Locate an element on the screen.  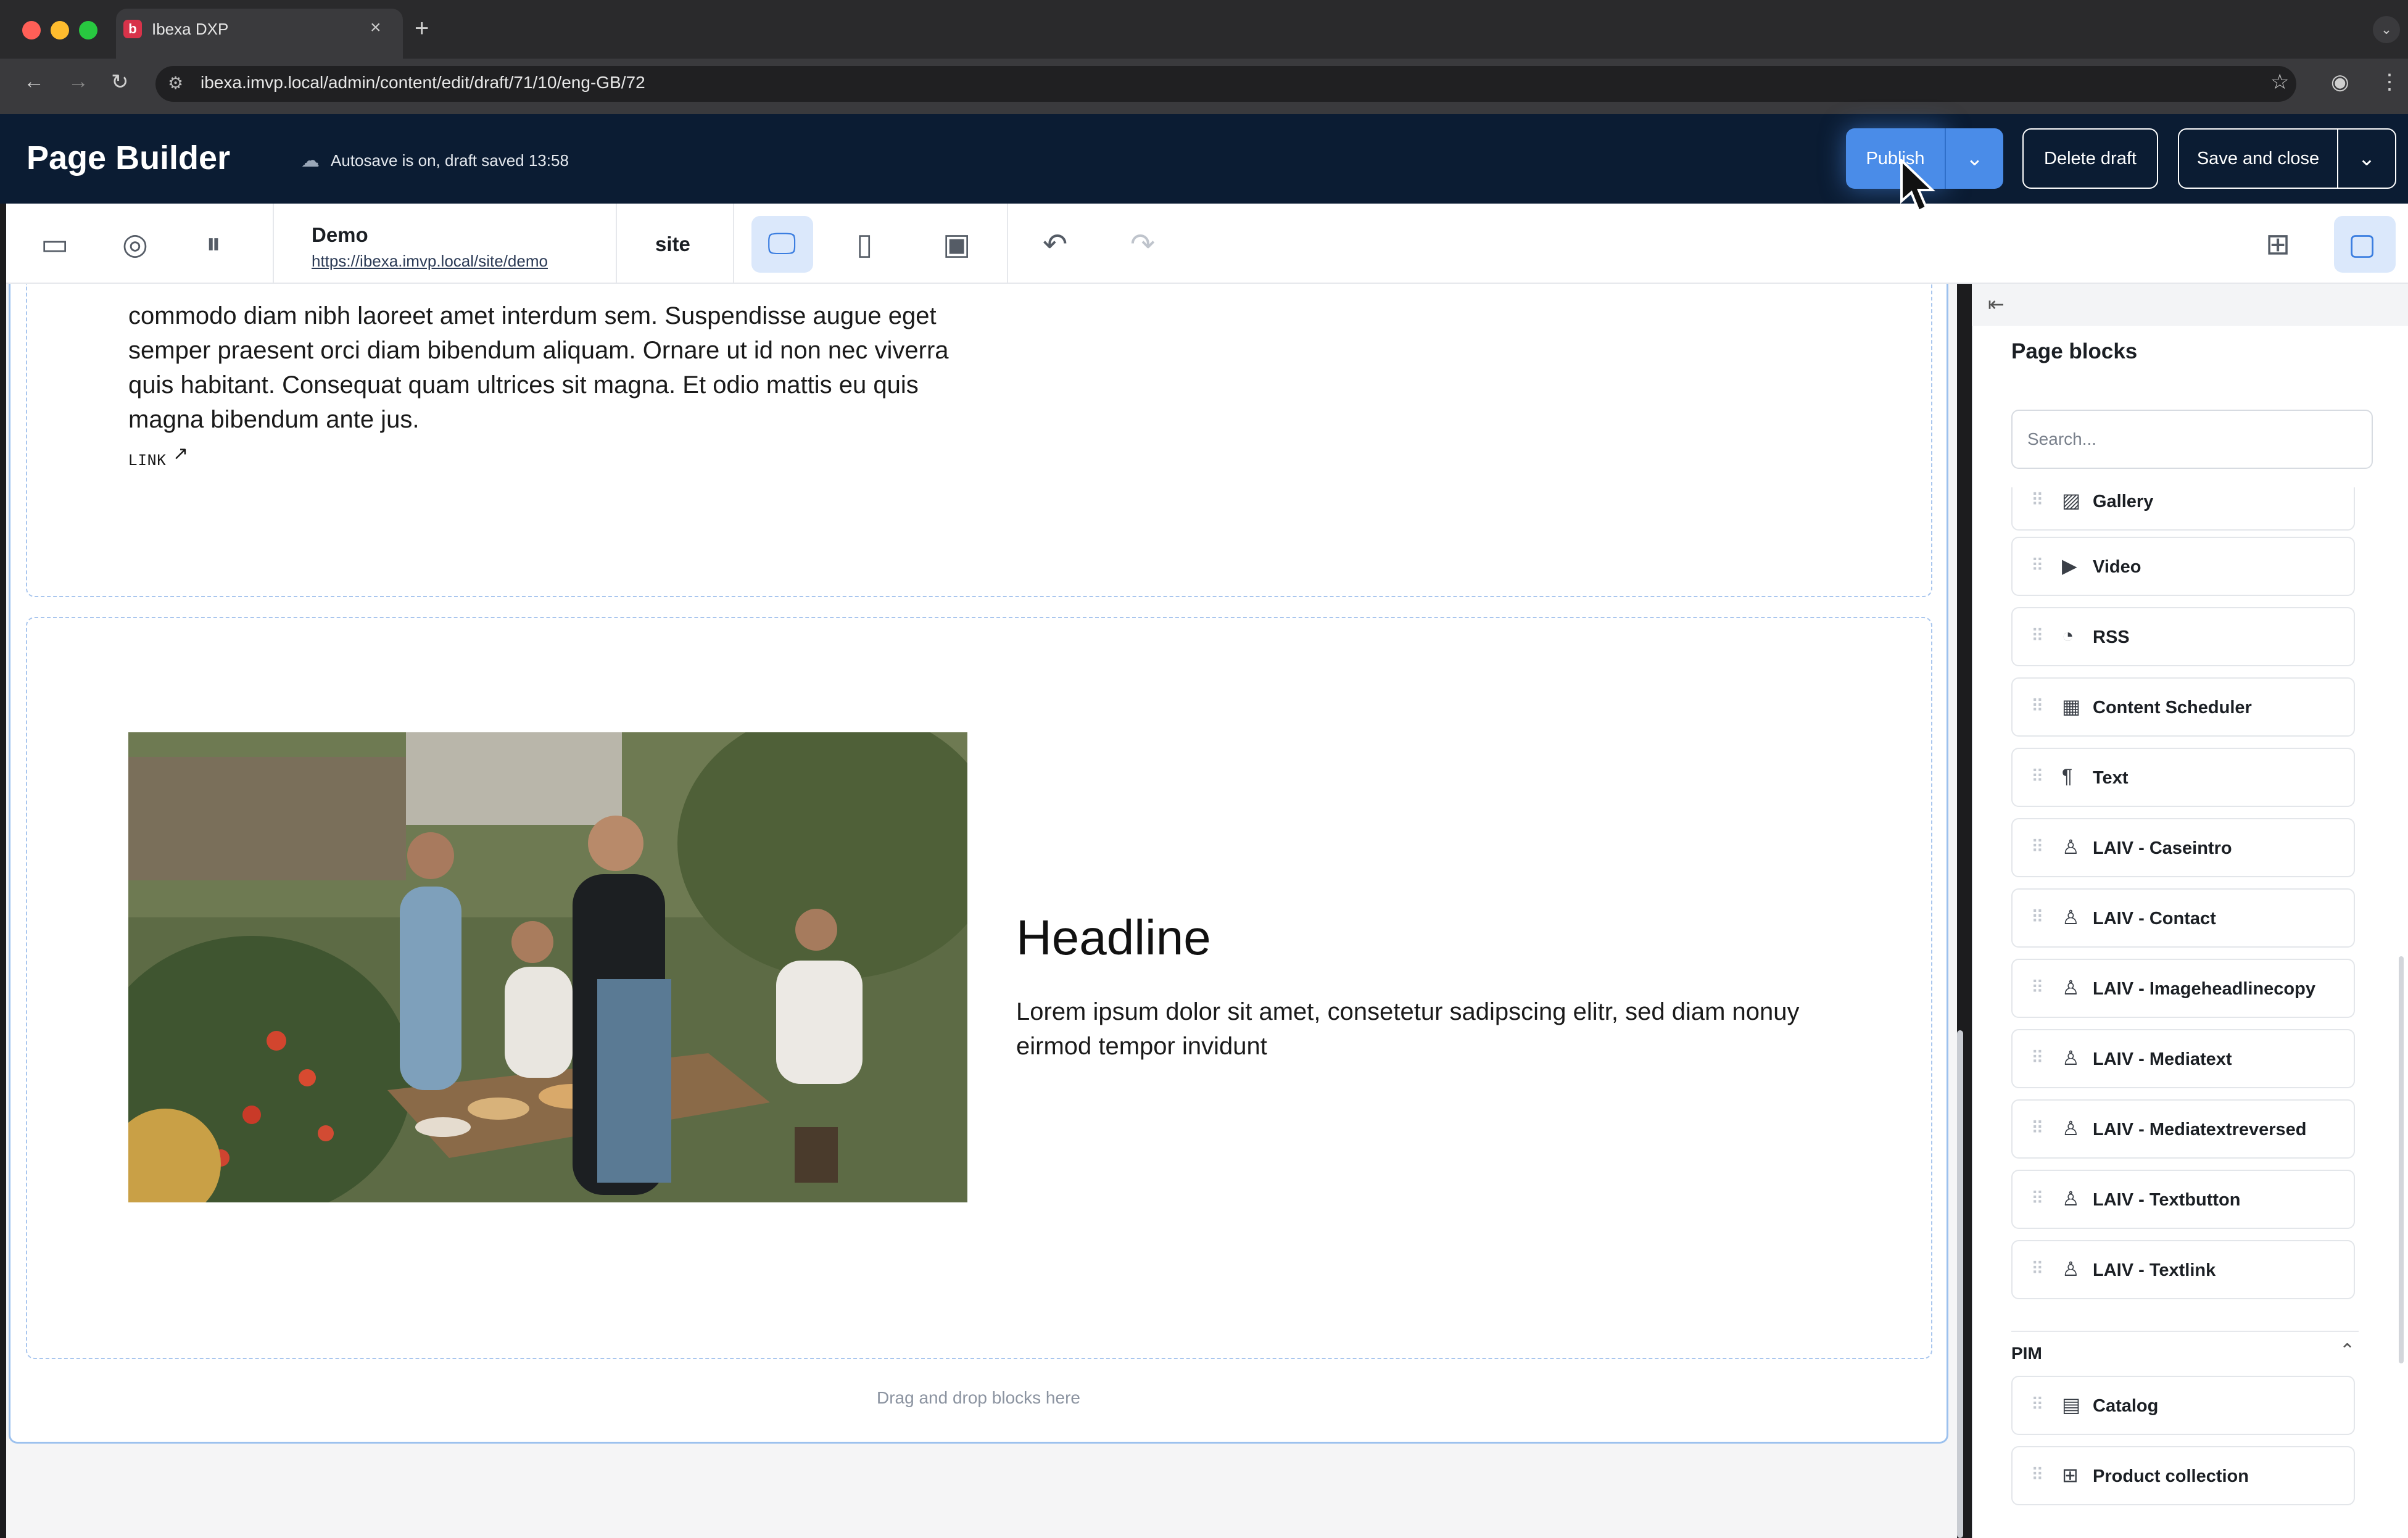
tablet-view-icon: ▯ is located at coordinates (864, 245).